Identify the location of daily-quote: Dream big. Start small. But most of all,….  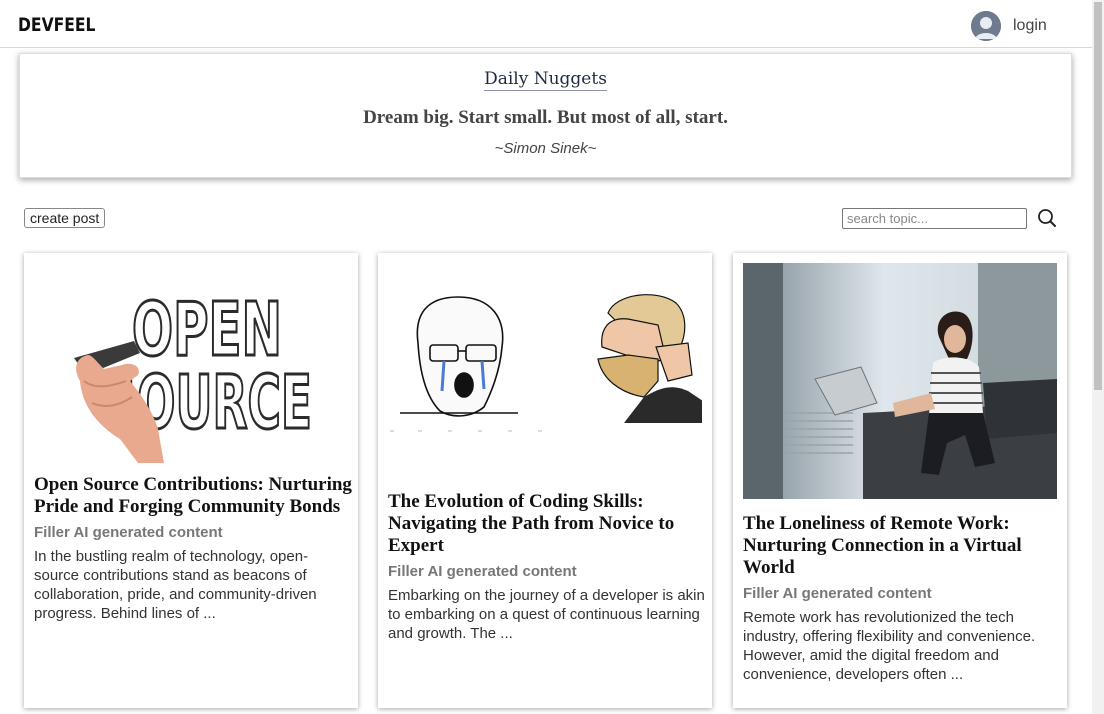
(545, 117).